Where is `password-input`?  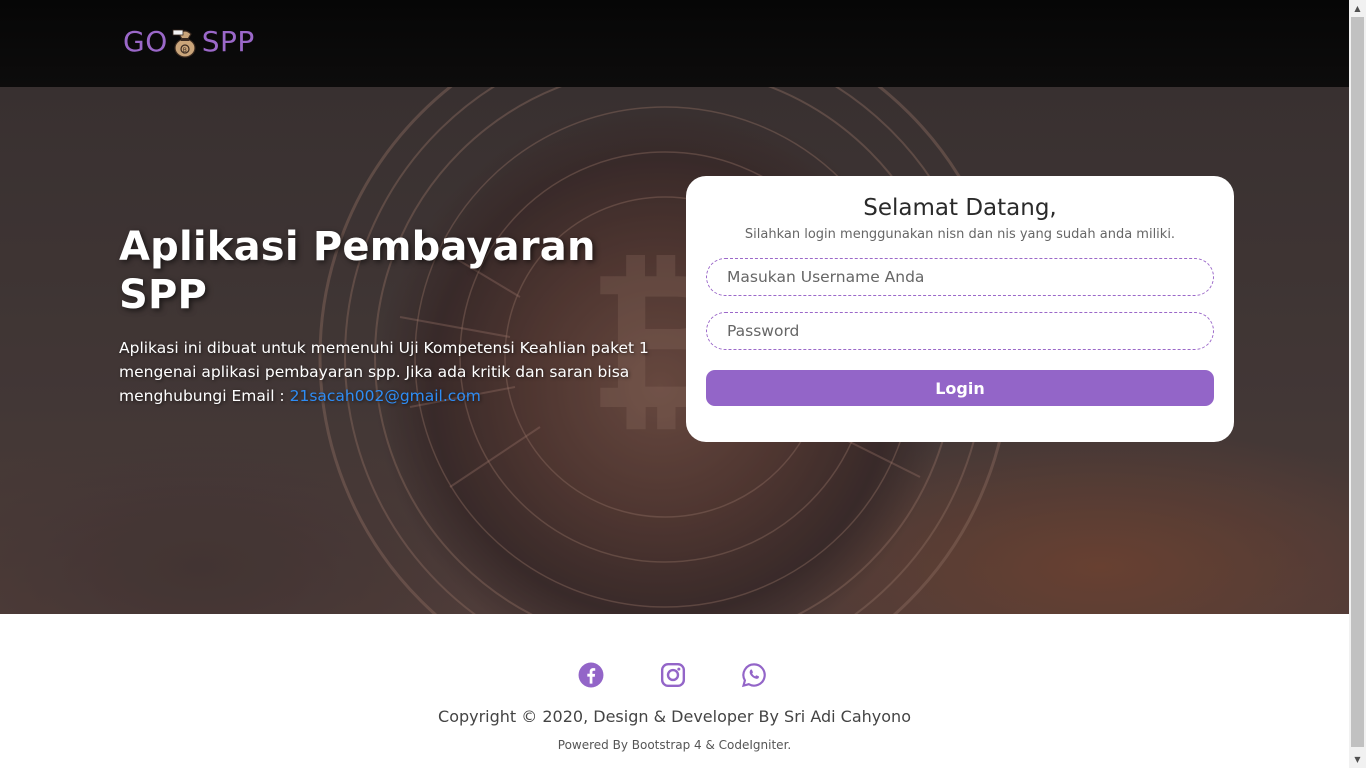
password-input is located at coordinates (960, 331).